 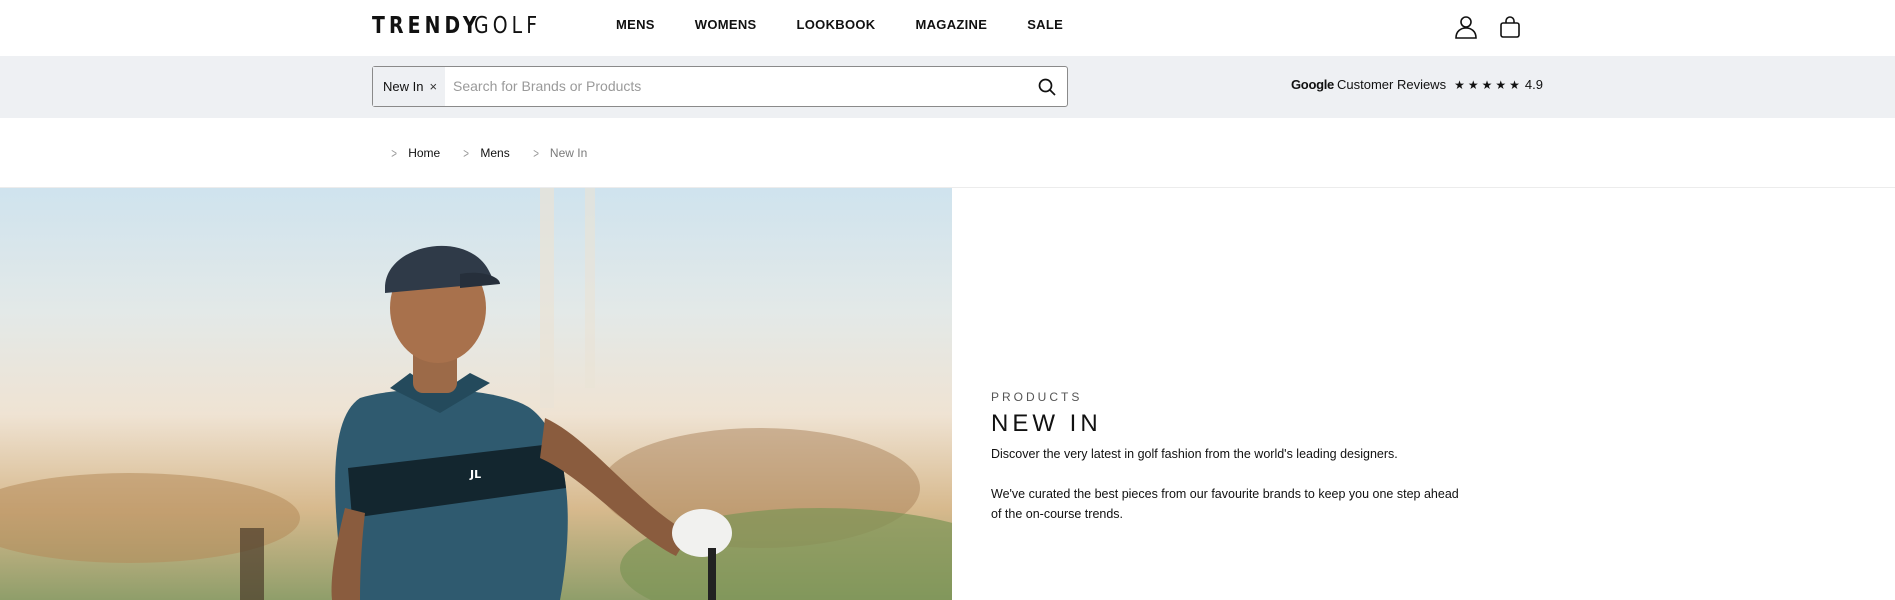 I want to click on filter-chip-new-in: New In ×, so click(x=409, y=86).